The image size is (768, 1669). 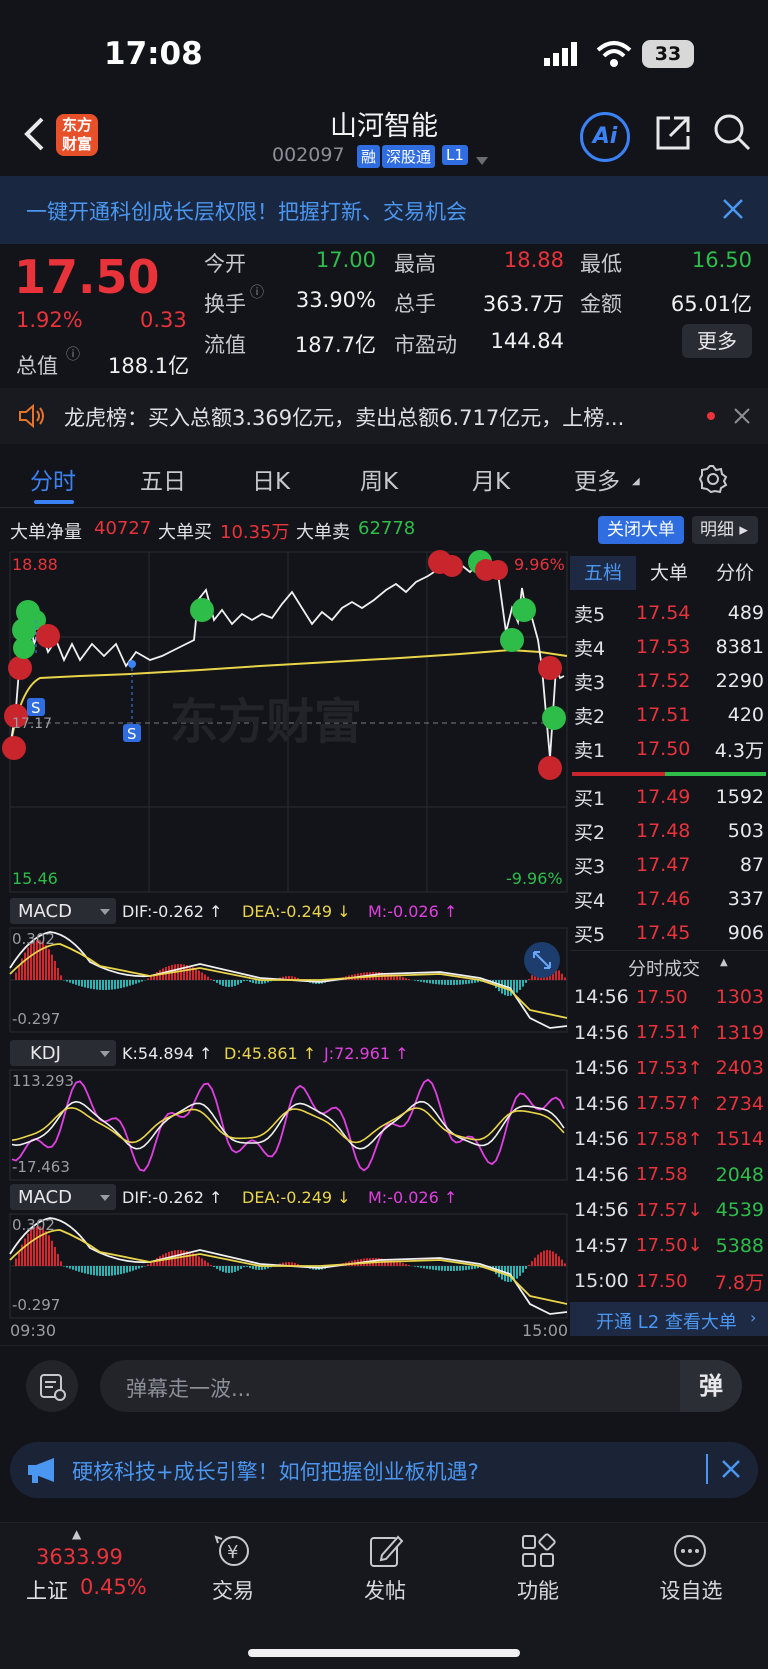 I want to click on more-icon, so click(x=690, y=1551).